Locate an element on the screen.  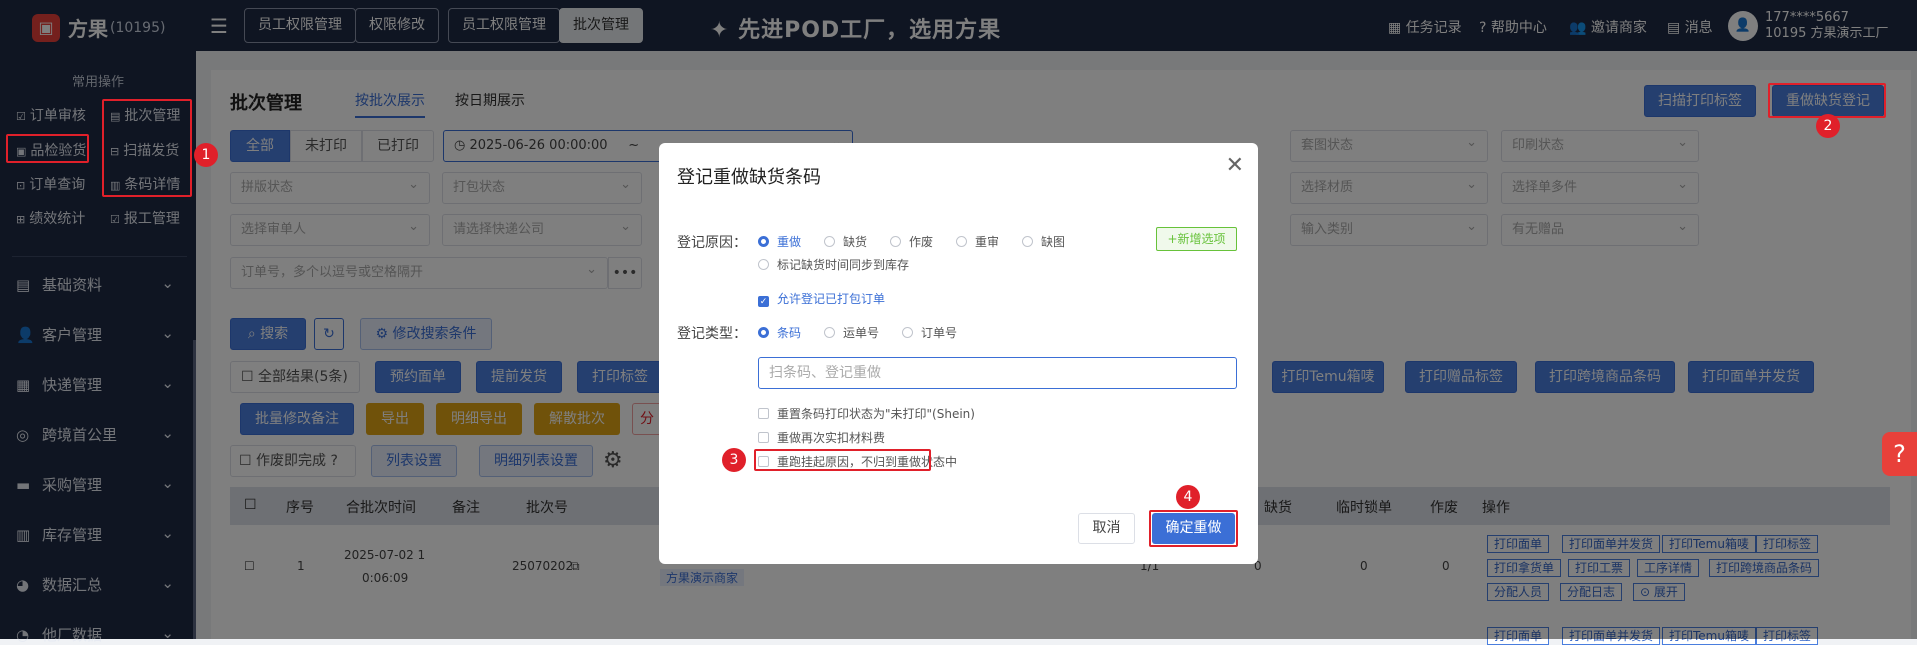
radio-label: 运单号 is located at coordinates (861, 333).